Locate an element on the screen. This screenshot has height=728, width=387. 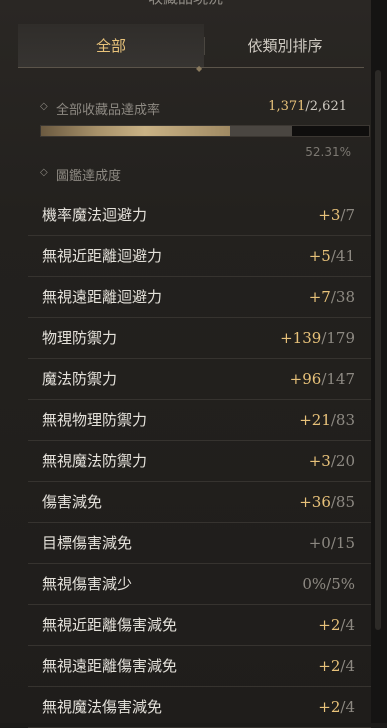
stat-current: +0 is located at coordinates (319, 543).